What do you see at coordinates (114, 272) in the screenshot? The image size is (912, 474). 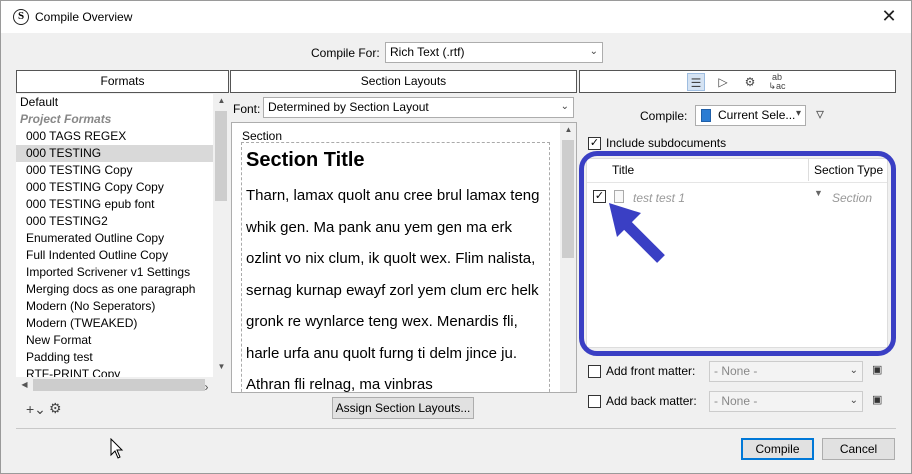 I see `list-item: Imported Scrivener v1 Settings` at bounding box center [114, 272].